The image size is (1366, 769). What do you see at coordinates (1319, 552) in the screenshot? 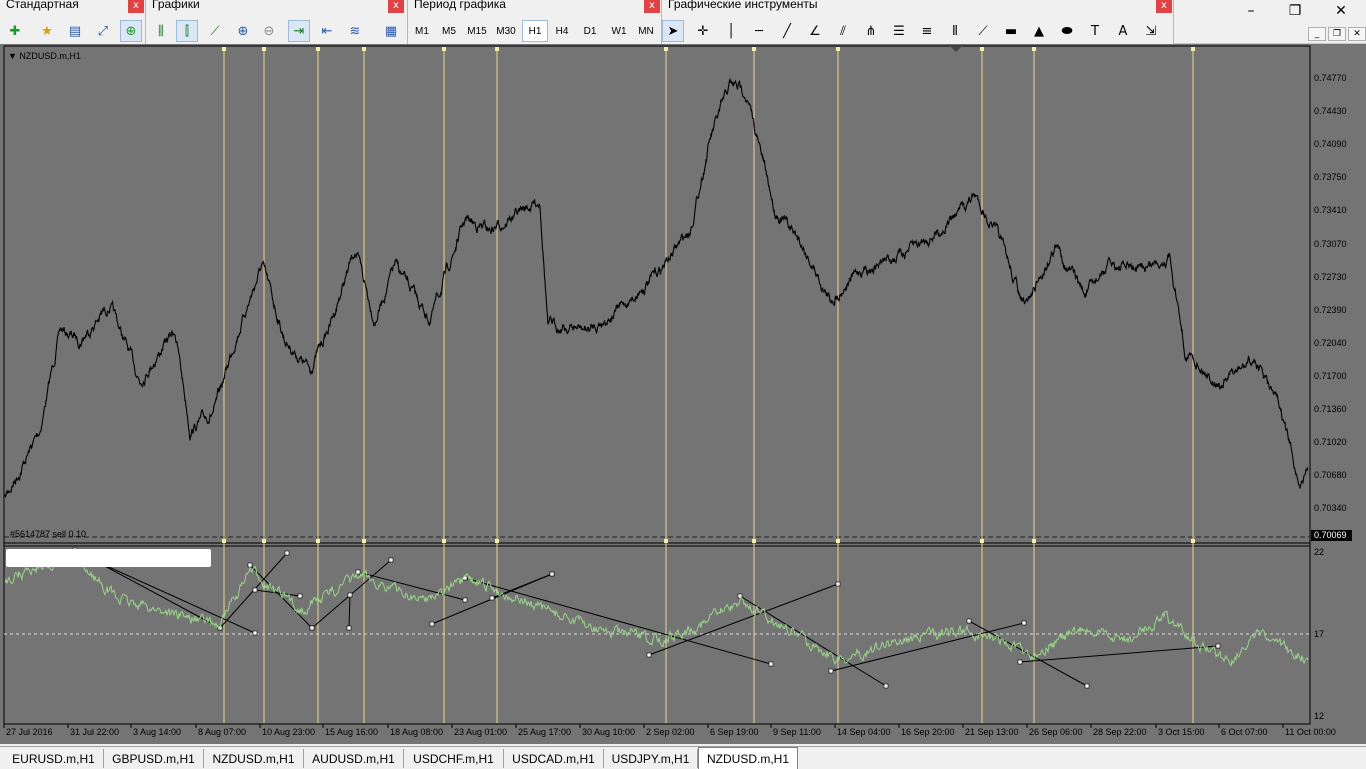
I see `indicator-tick-label: 22` at bounding box center [1319, 552].